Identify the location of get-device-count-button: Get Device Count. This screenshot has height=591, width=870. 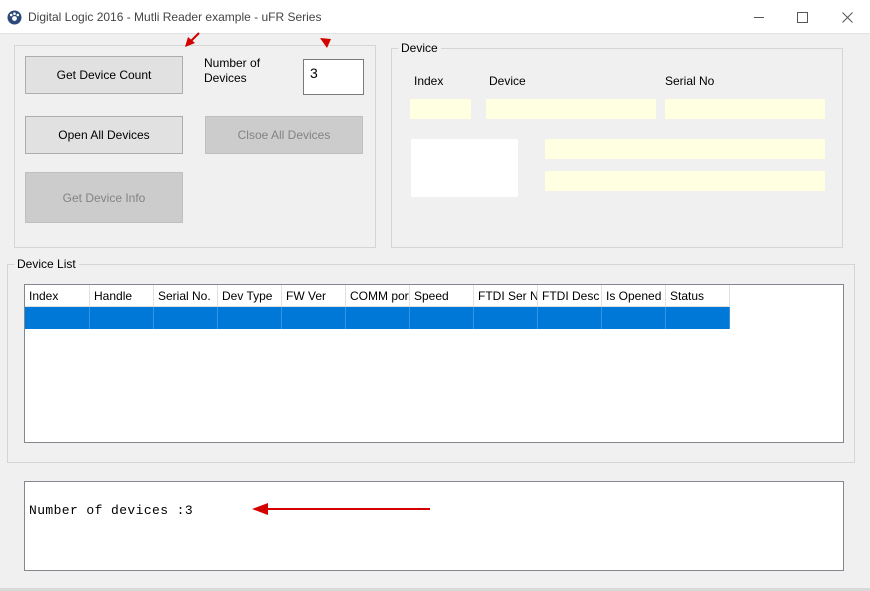
(104, 75).